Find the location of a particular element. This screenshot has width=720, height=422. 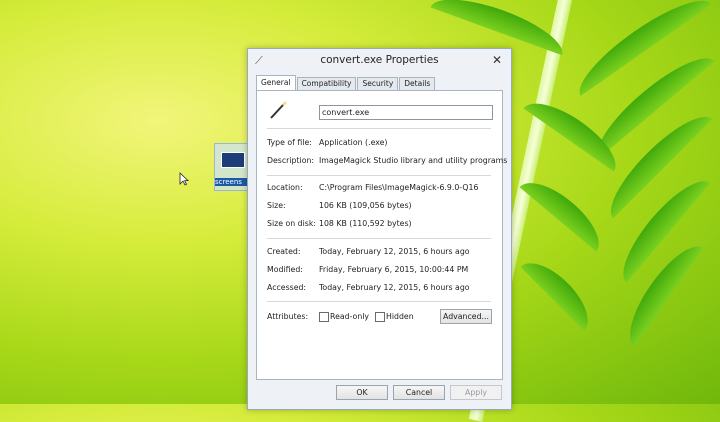

tab-details: Details is located at coordinates (417, 83).